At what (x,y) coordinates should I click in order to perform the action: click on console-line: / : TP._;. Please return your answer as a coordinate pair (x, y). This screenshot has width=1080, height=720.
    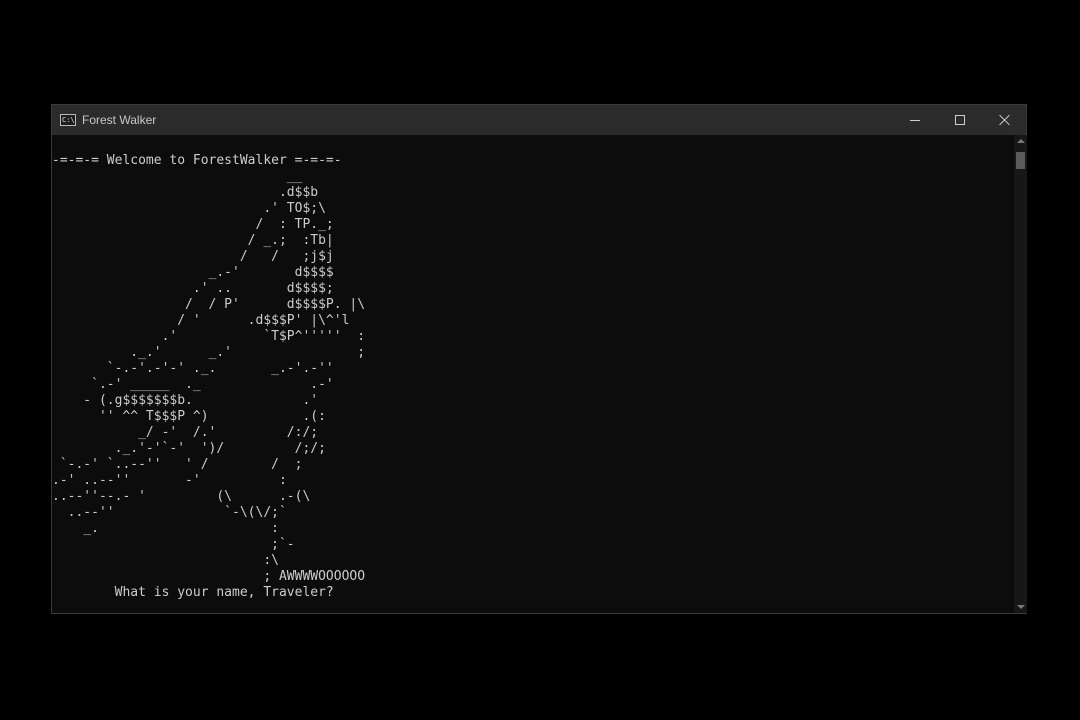
    Looking at the image, I should click on (193, 224).